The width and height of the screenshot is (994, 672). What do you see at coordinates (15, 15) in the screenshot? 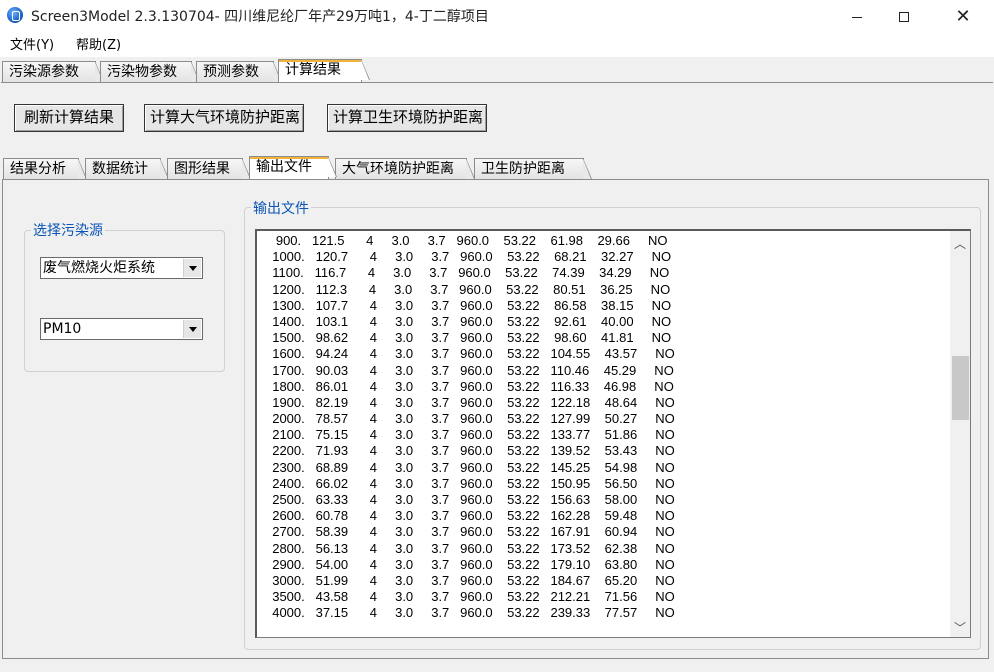
I see `app-icon` at bounding box center [15, 15].